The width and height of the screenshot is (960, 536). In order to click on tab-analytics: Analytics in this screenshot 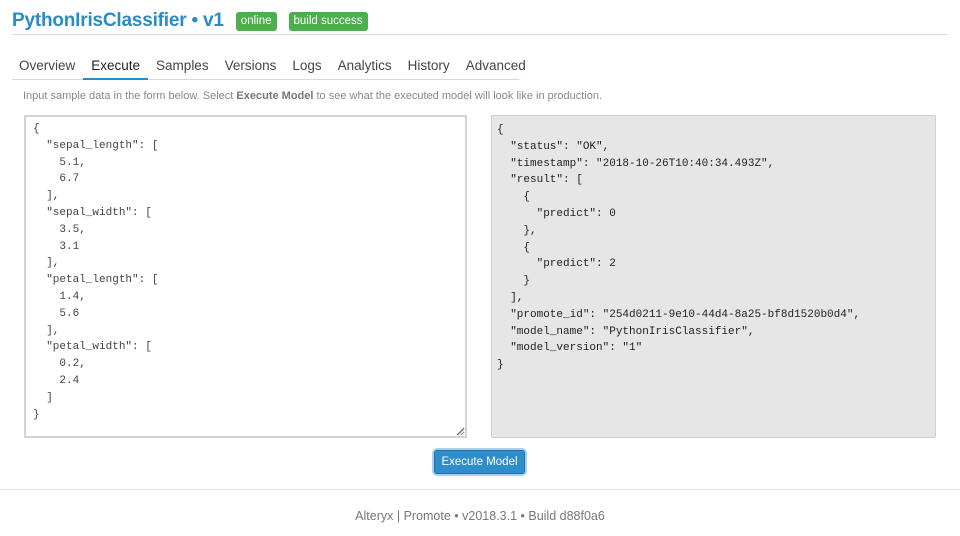, I will do `click(365, 67)`.